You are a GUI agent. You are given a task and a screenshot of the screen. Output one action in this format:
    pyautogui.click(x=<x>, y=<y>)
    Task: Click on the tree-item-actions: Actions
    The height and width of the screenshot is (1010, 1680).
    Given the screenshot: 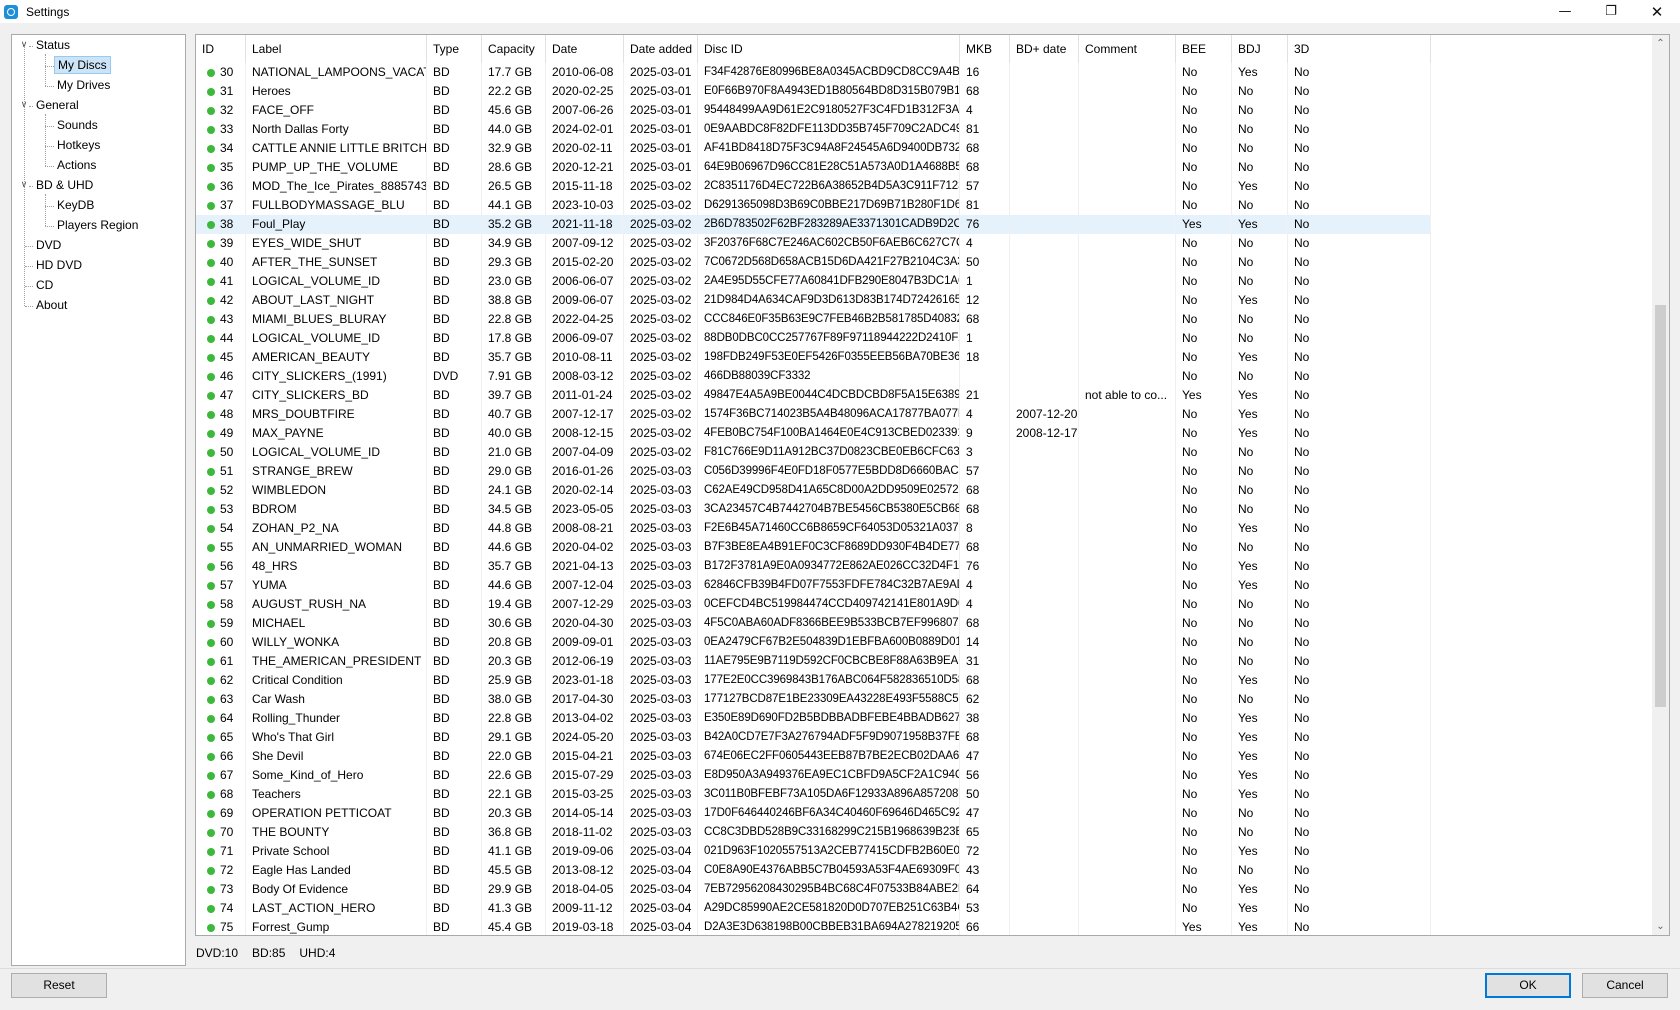 What is the action you would take?
    pyautogui.click(x=76, y=165)
    